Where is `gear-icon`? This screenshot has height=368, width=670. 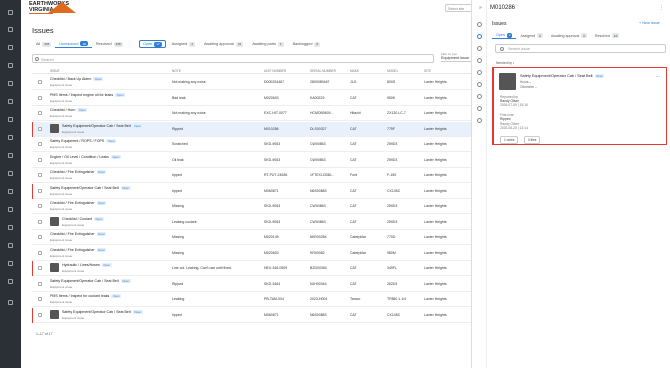 gear-icon is located at coordinates (10, 173).